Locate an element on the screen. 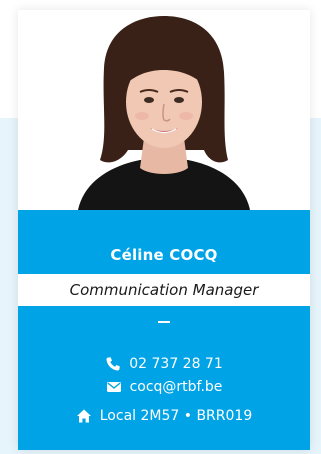 The width and height of the screenshot is (321, 454). home-icon is located at coordinates (84, 416).